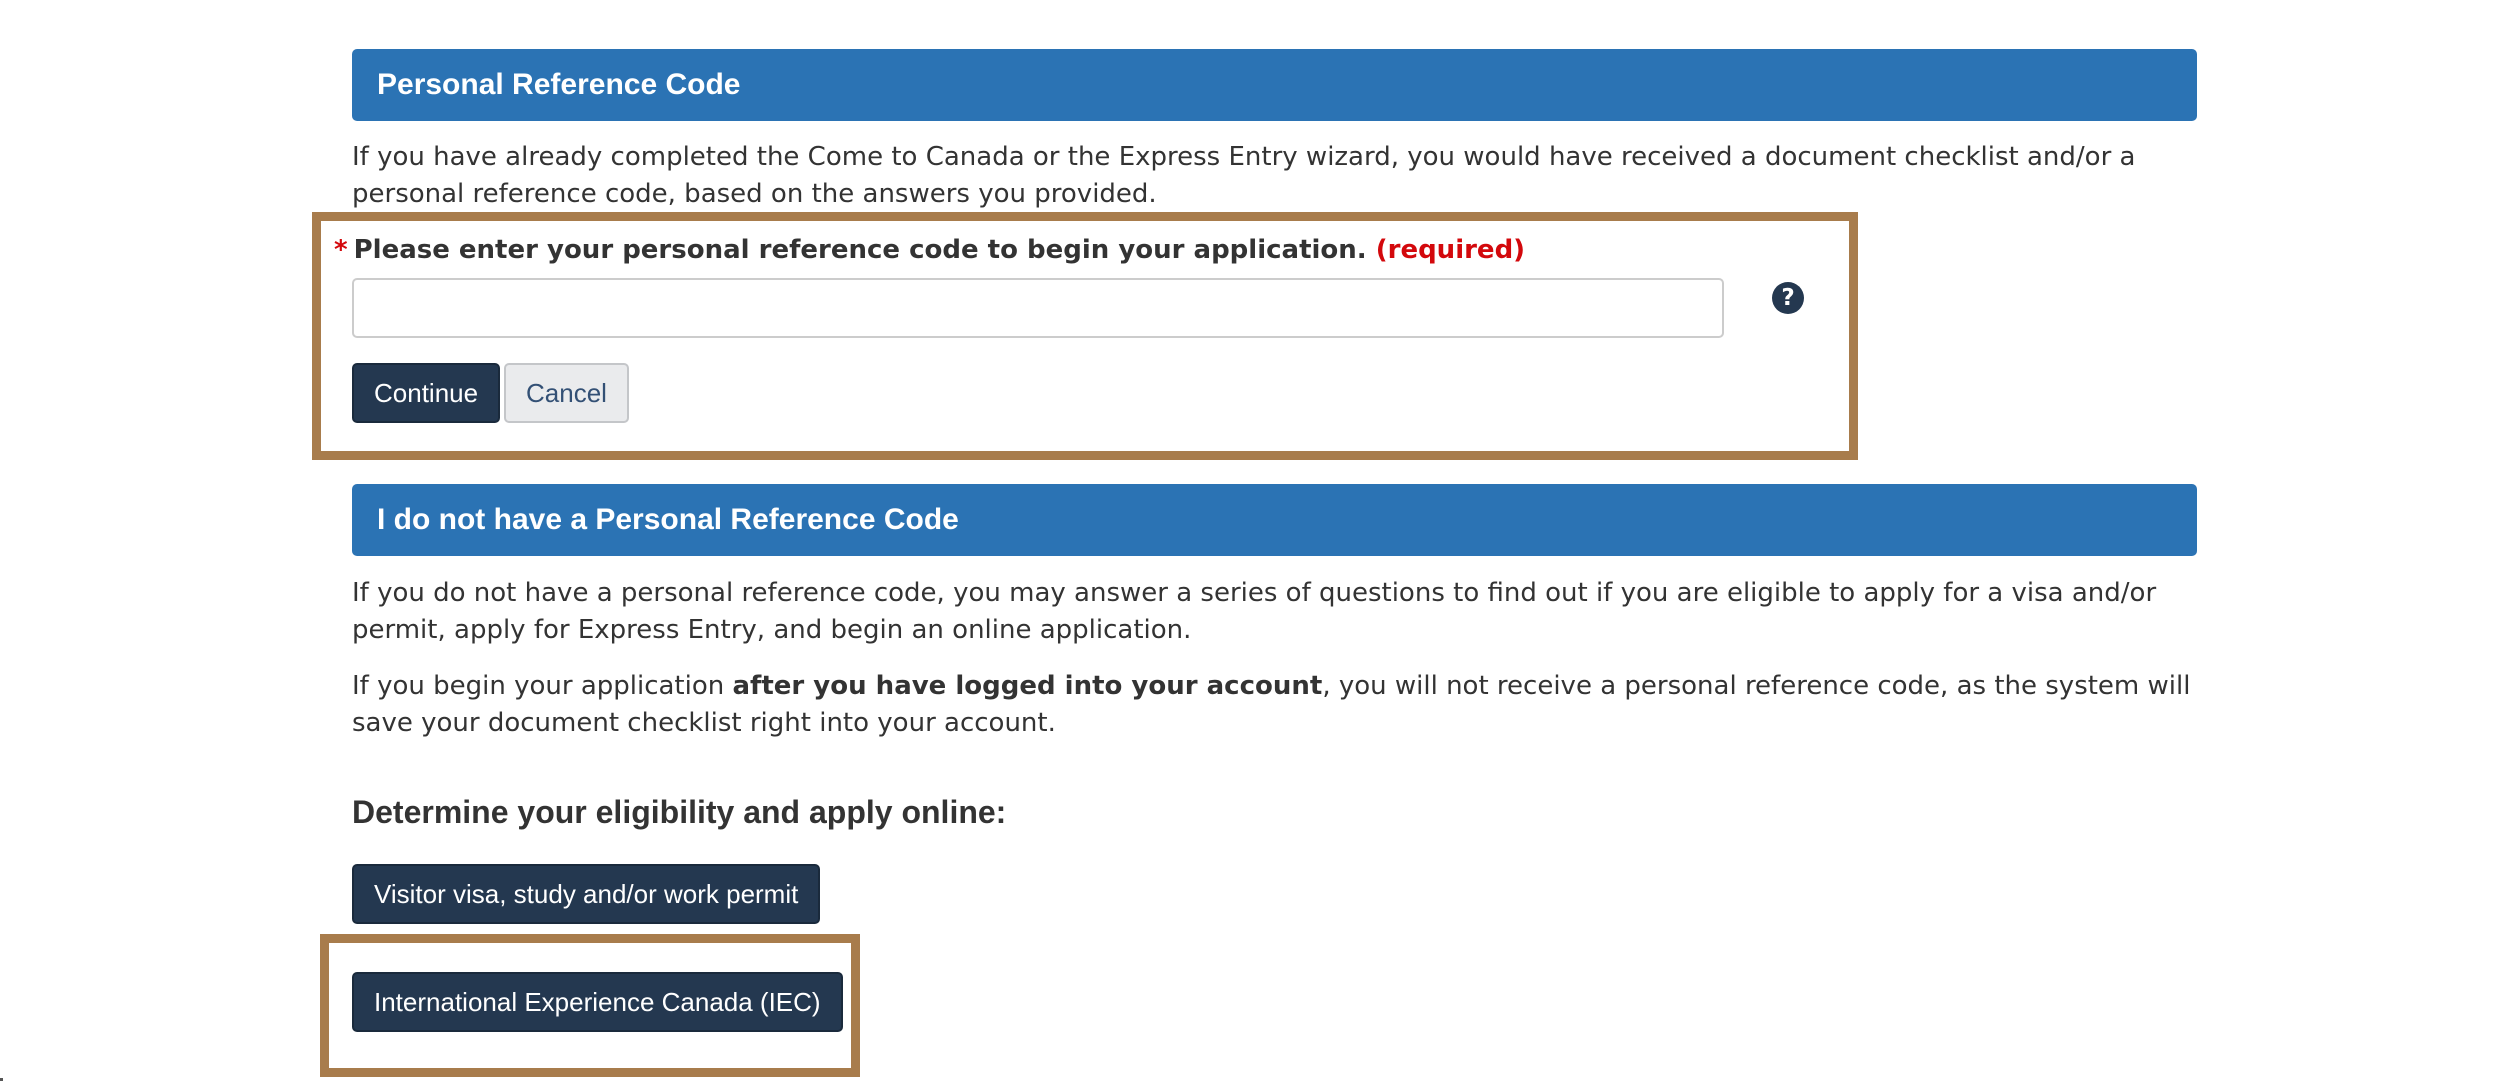 The image size is (2517, 1083). I want to click on logged-in-note-bold: after you have logged into your account, so click(1027, 686).